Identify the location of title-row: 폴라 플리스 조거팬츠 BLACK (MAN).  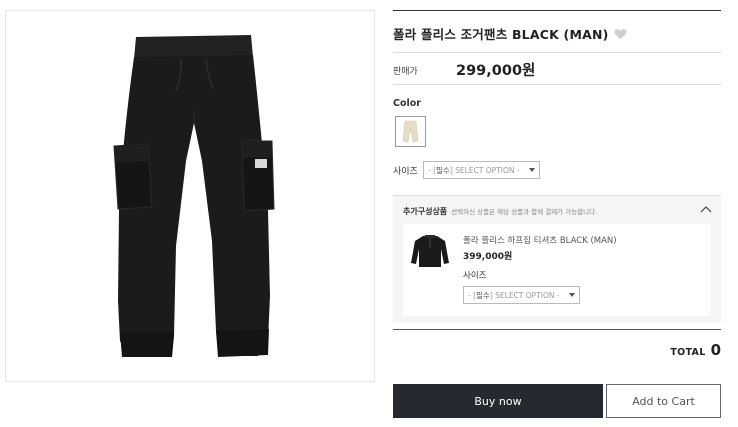
(510, 33).